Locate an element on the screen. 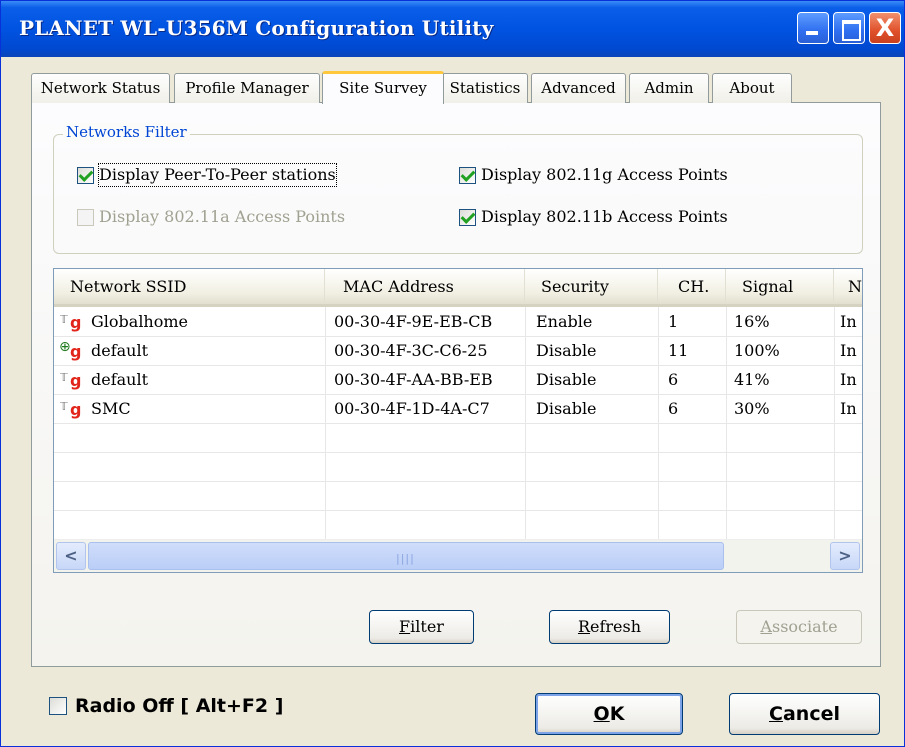 The image size is (905, 747). minimize-button is located at coordinates (813, 28).